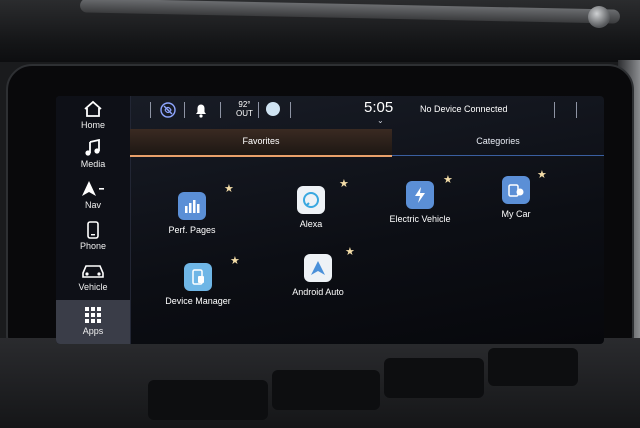  Describe the element at coordinates (93, 220) in the screenshot. I see `sidebar: Home Media Nav Phone Vehicle Apps` at that location.